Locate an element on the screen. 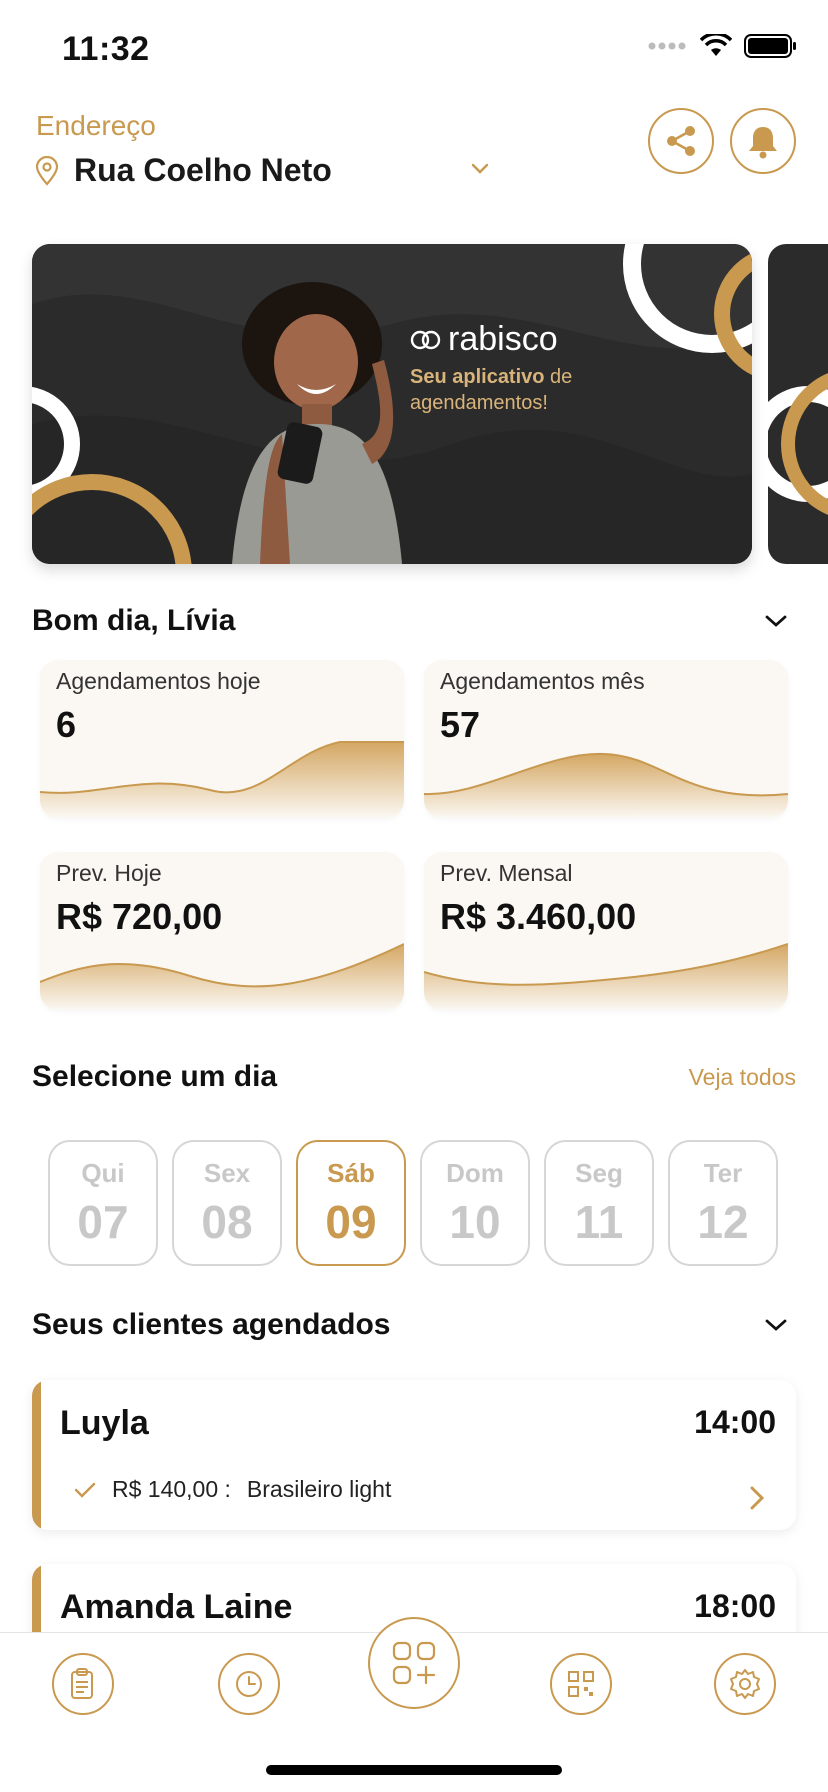 The width and height of the screenshot is (828, 1792). day-number: 11 is located at coordinates (599, 1222).